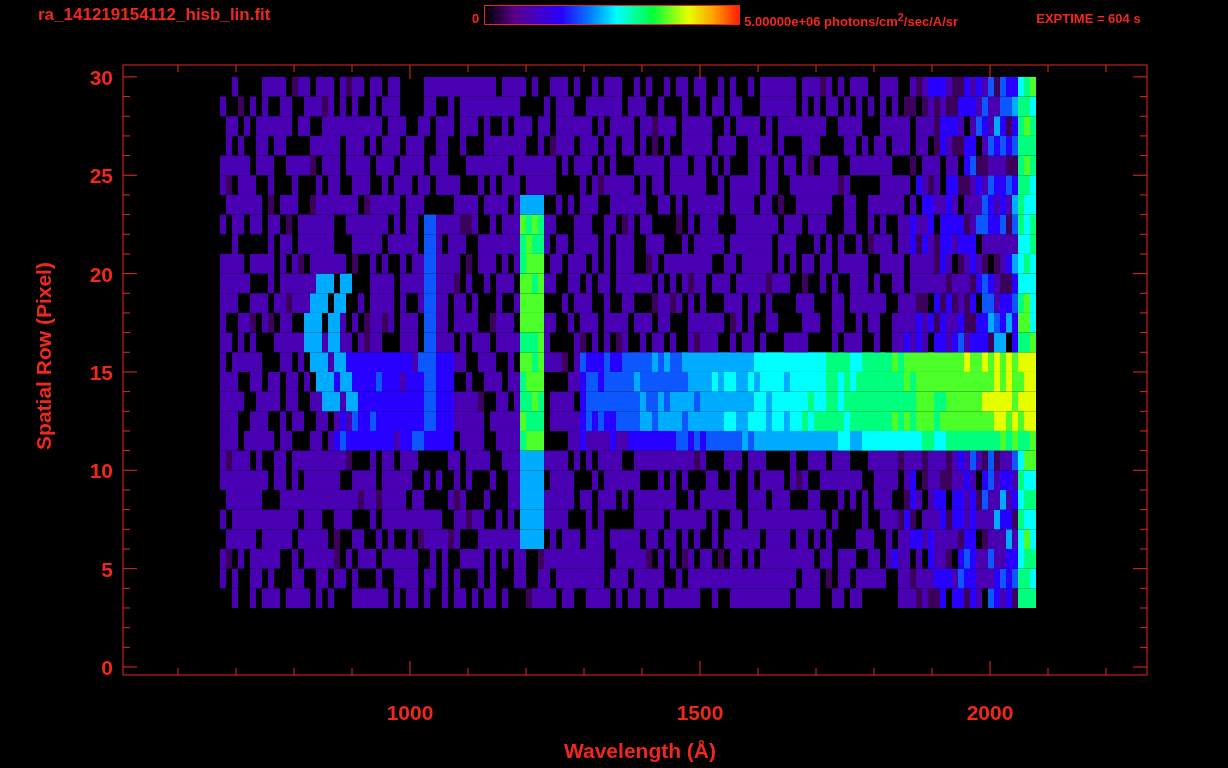 The height and width of the screenshot is (768, 1228). I want to click on exposure-time-label: EXPTIME = 604 s, so click(1088, 18).